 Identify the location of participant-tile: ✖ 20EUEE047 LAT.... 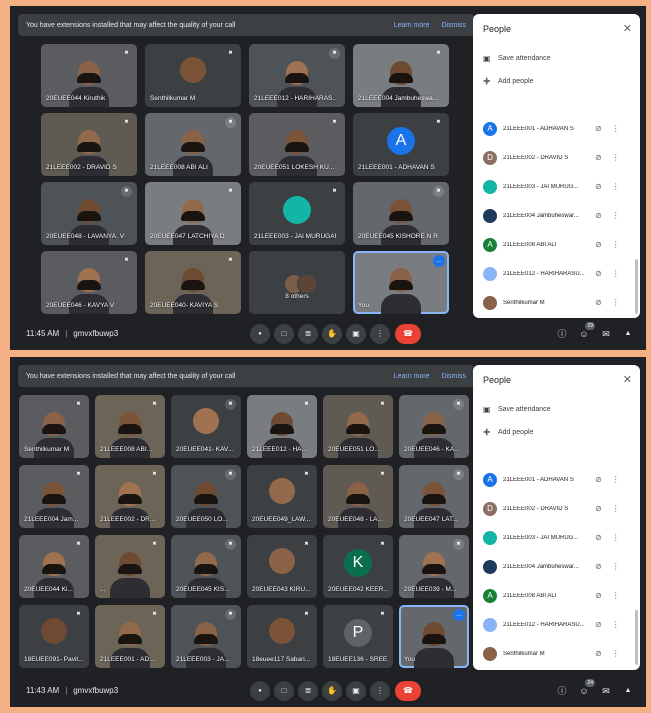
(434, 496).